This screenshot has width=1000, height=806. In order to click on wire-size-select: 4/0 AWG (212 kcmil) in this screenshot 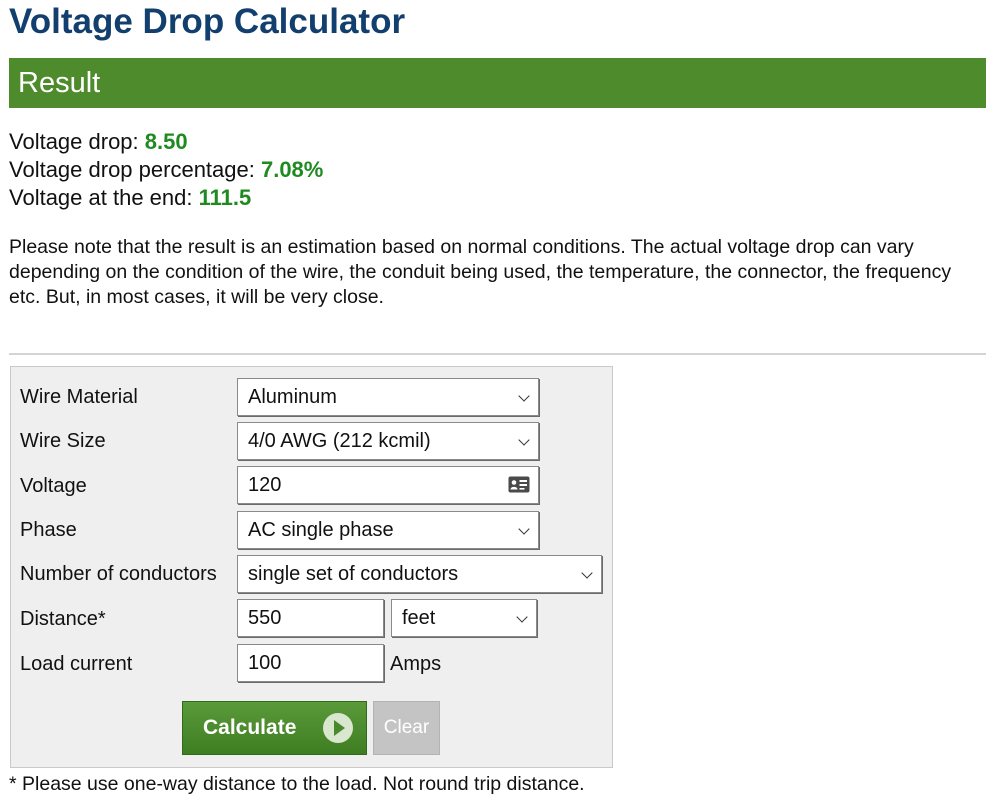, I will do `click(388, 441)`.